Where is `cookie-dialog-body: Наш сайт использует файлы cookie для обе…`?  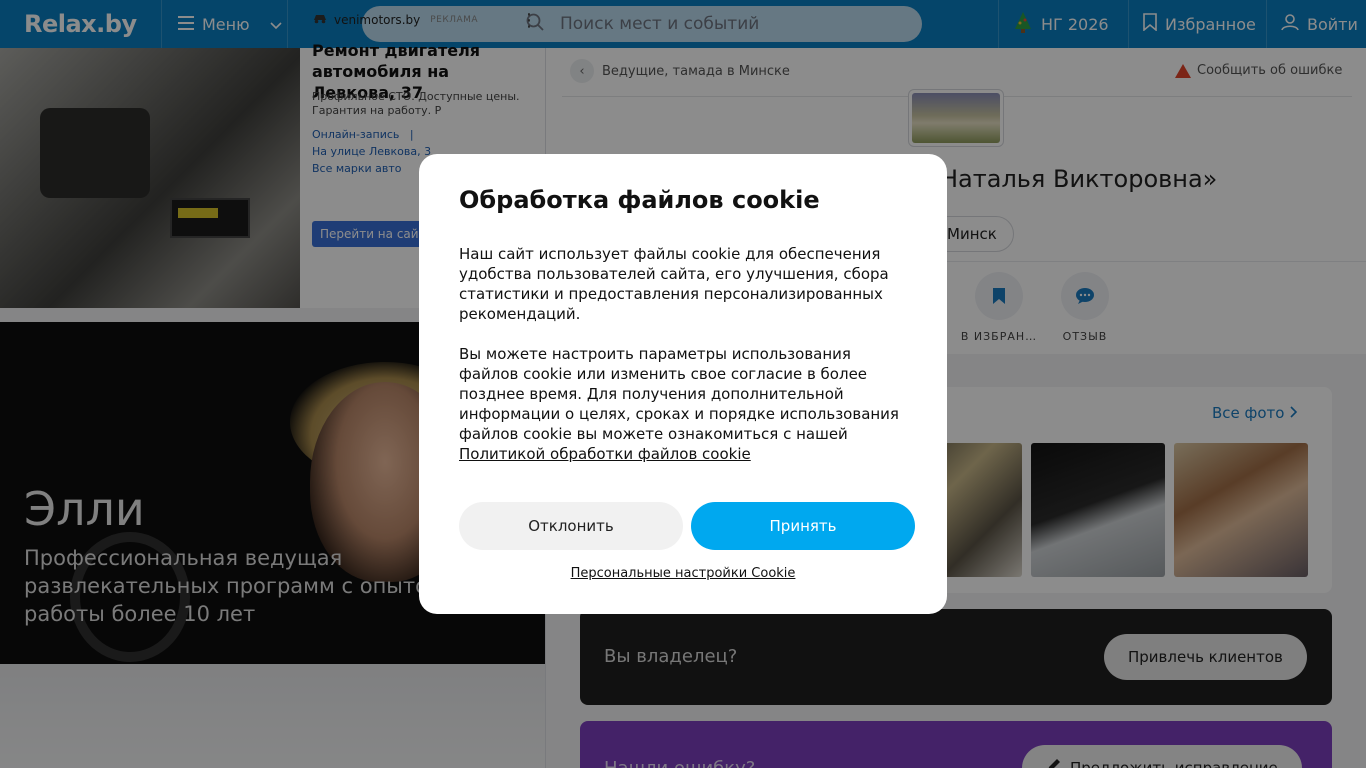 cookie-dialog-body: Наш сайт использует файлы cookie для обе… is located at coordinates (683, 354).